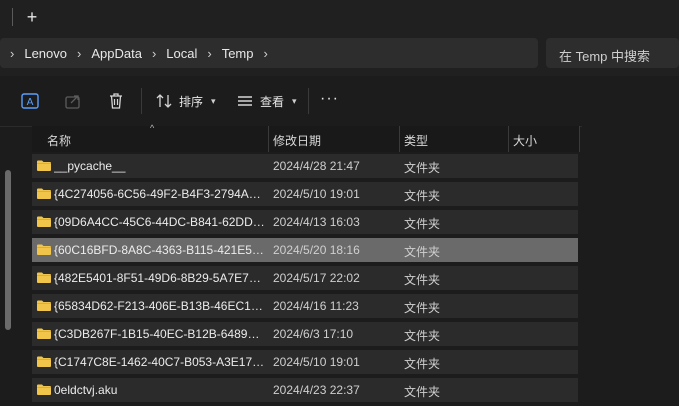  What do you see at coordinates (32, 17) in the screenshot?
I see `new-tab-button: +` at bounding box center [32, 17].